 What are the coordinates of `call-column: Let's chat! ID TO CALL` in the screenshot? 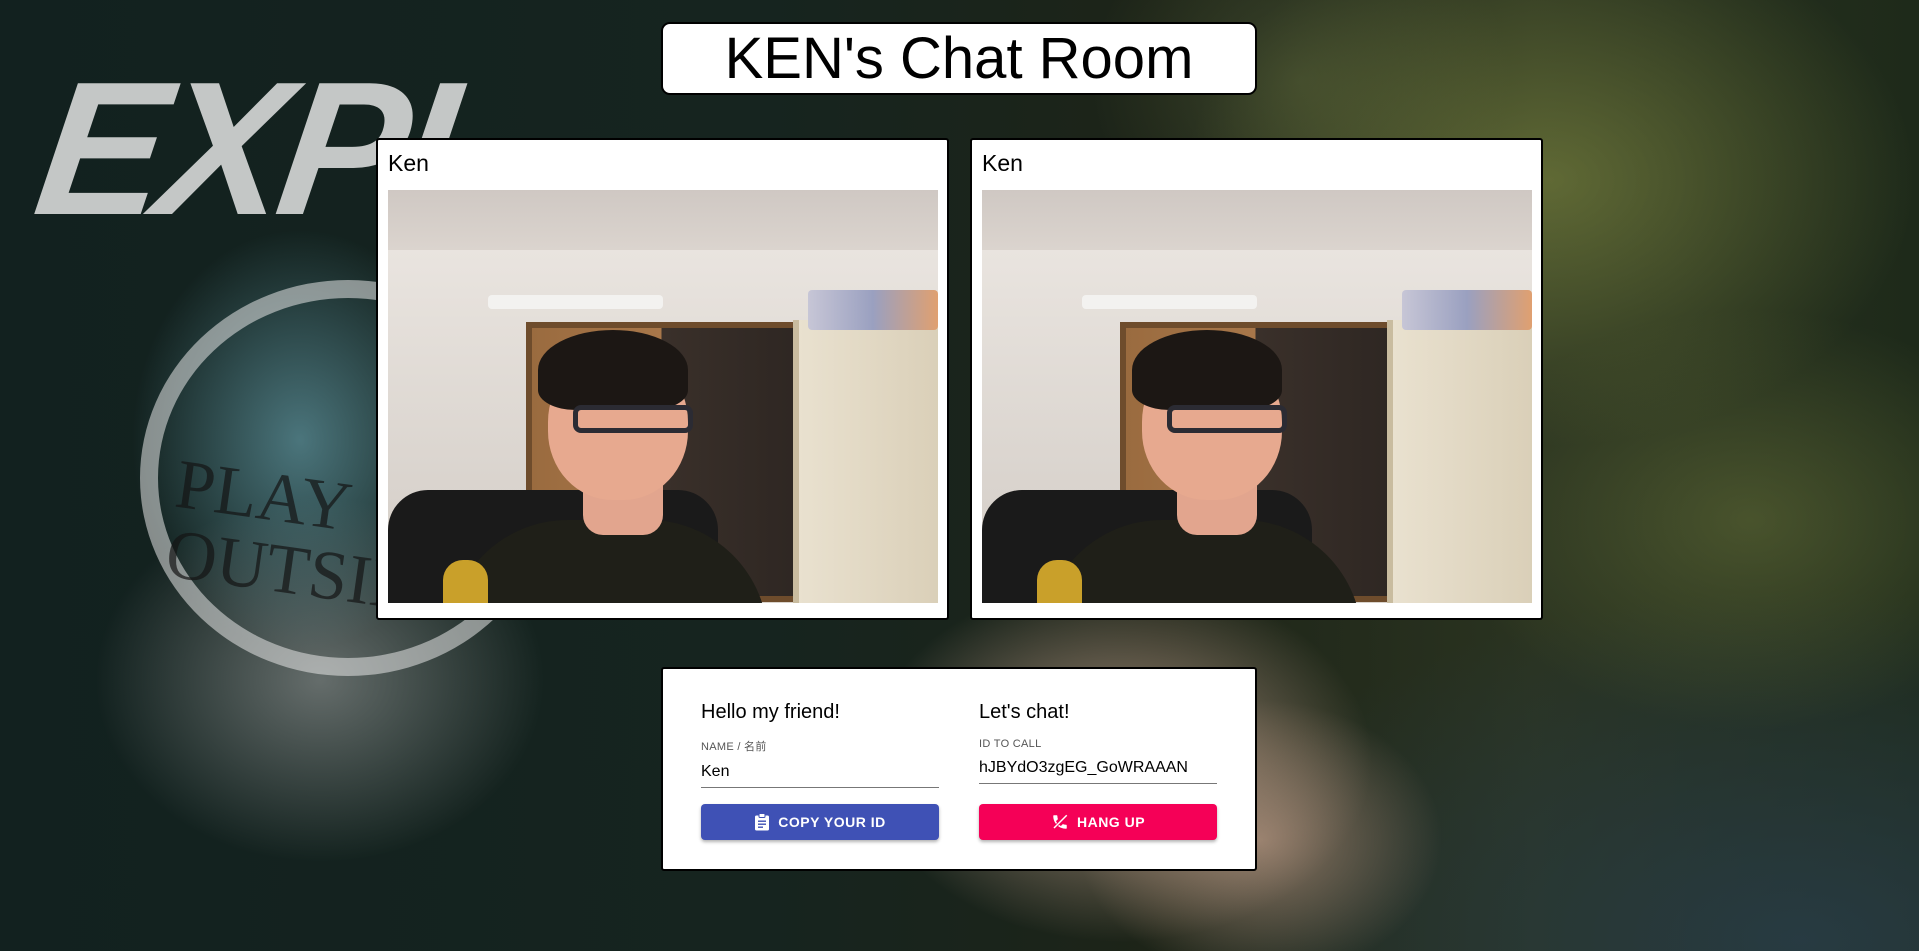 It's located at (1098, 742).